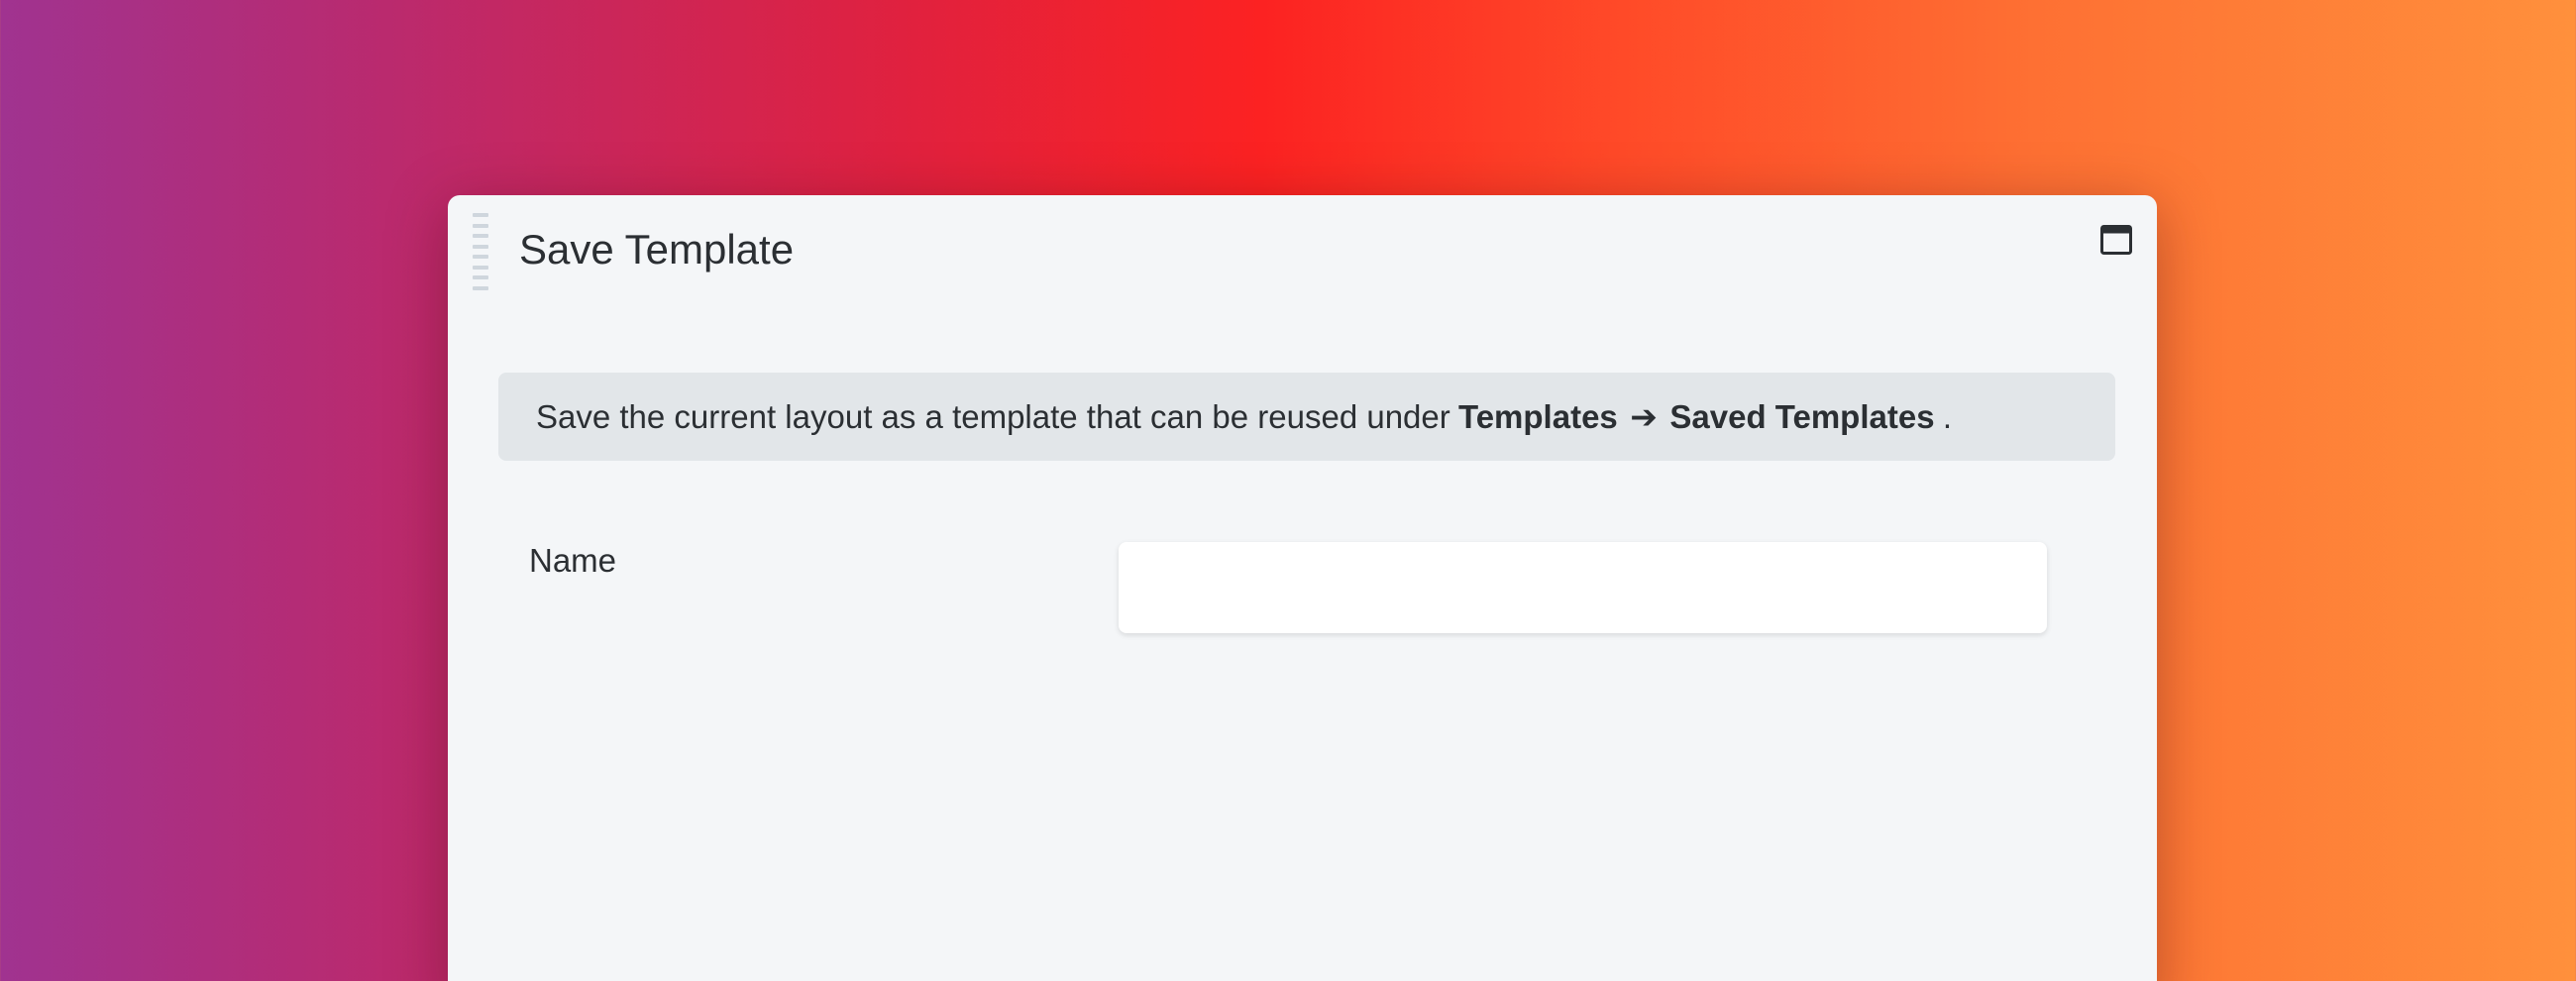  Describe the element at coordinates (1583, 587) in the screenshot. I see `name-input` at that location.